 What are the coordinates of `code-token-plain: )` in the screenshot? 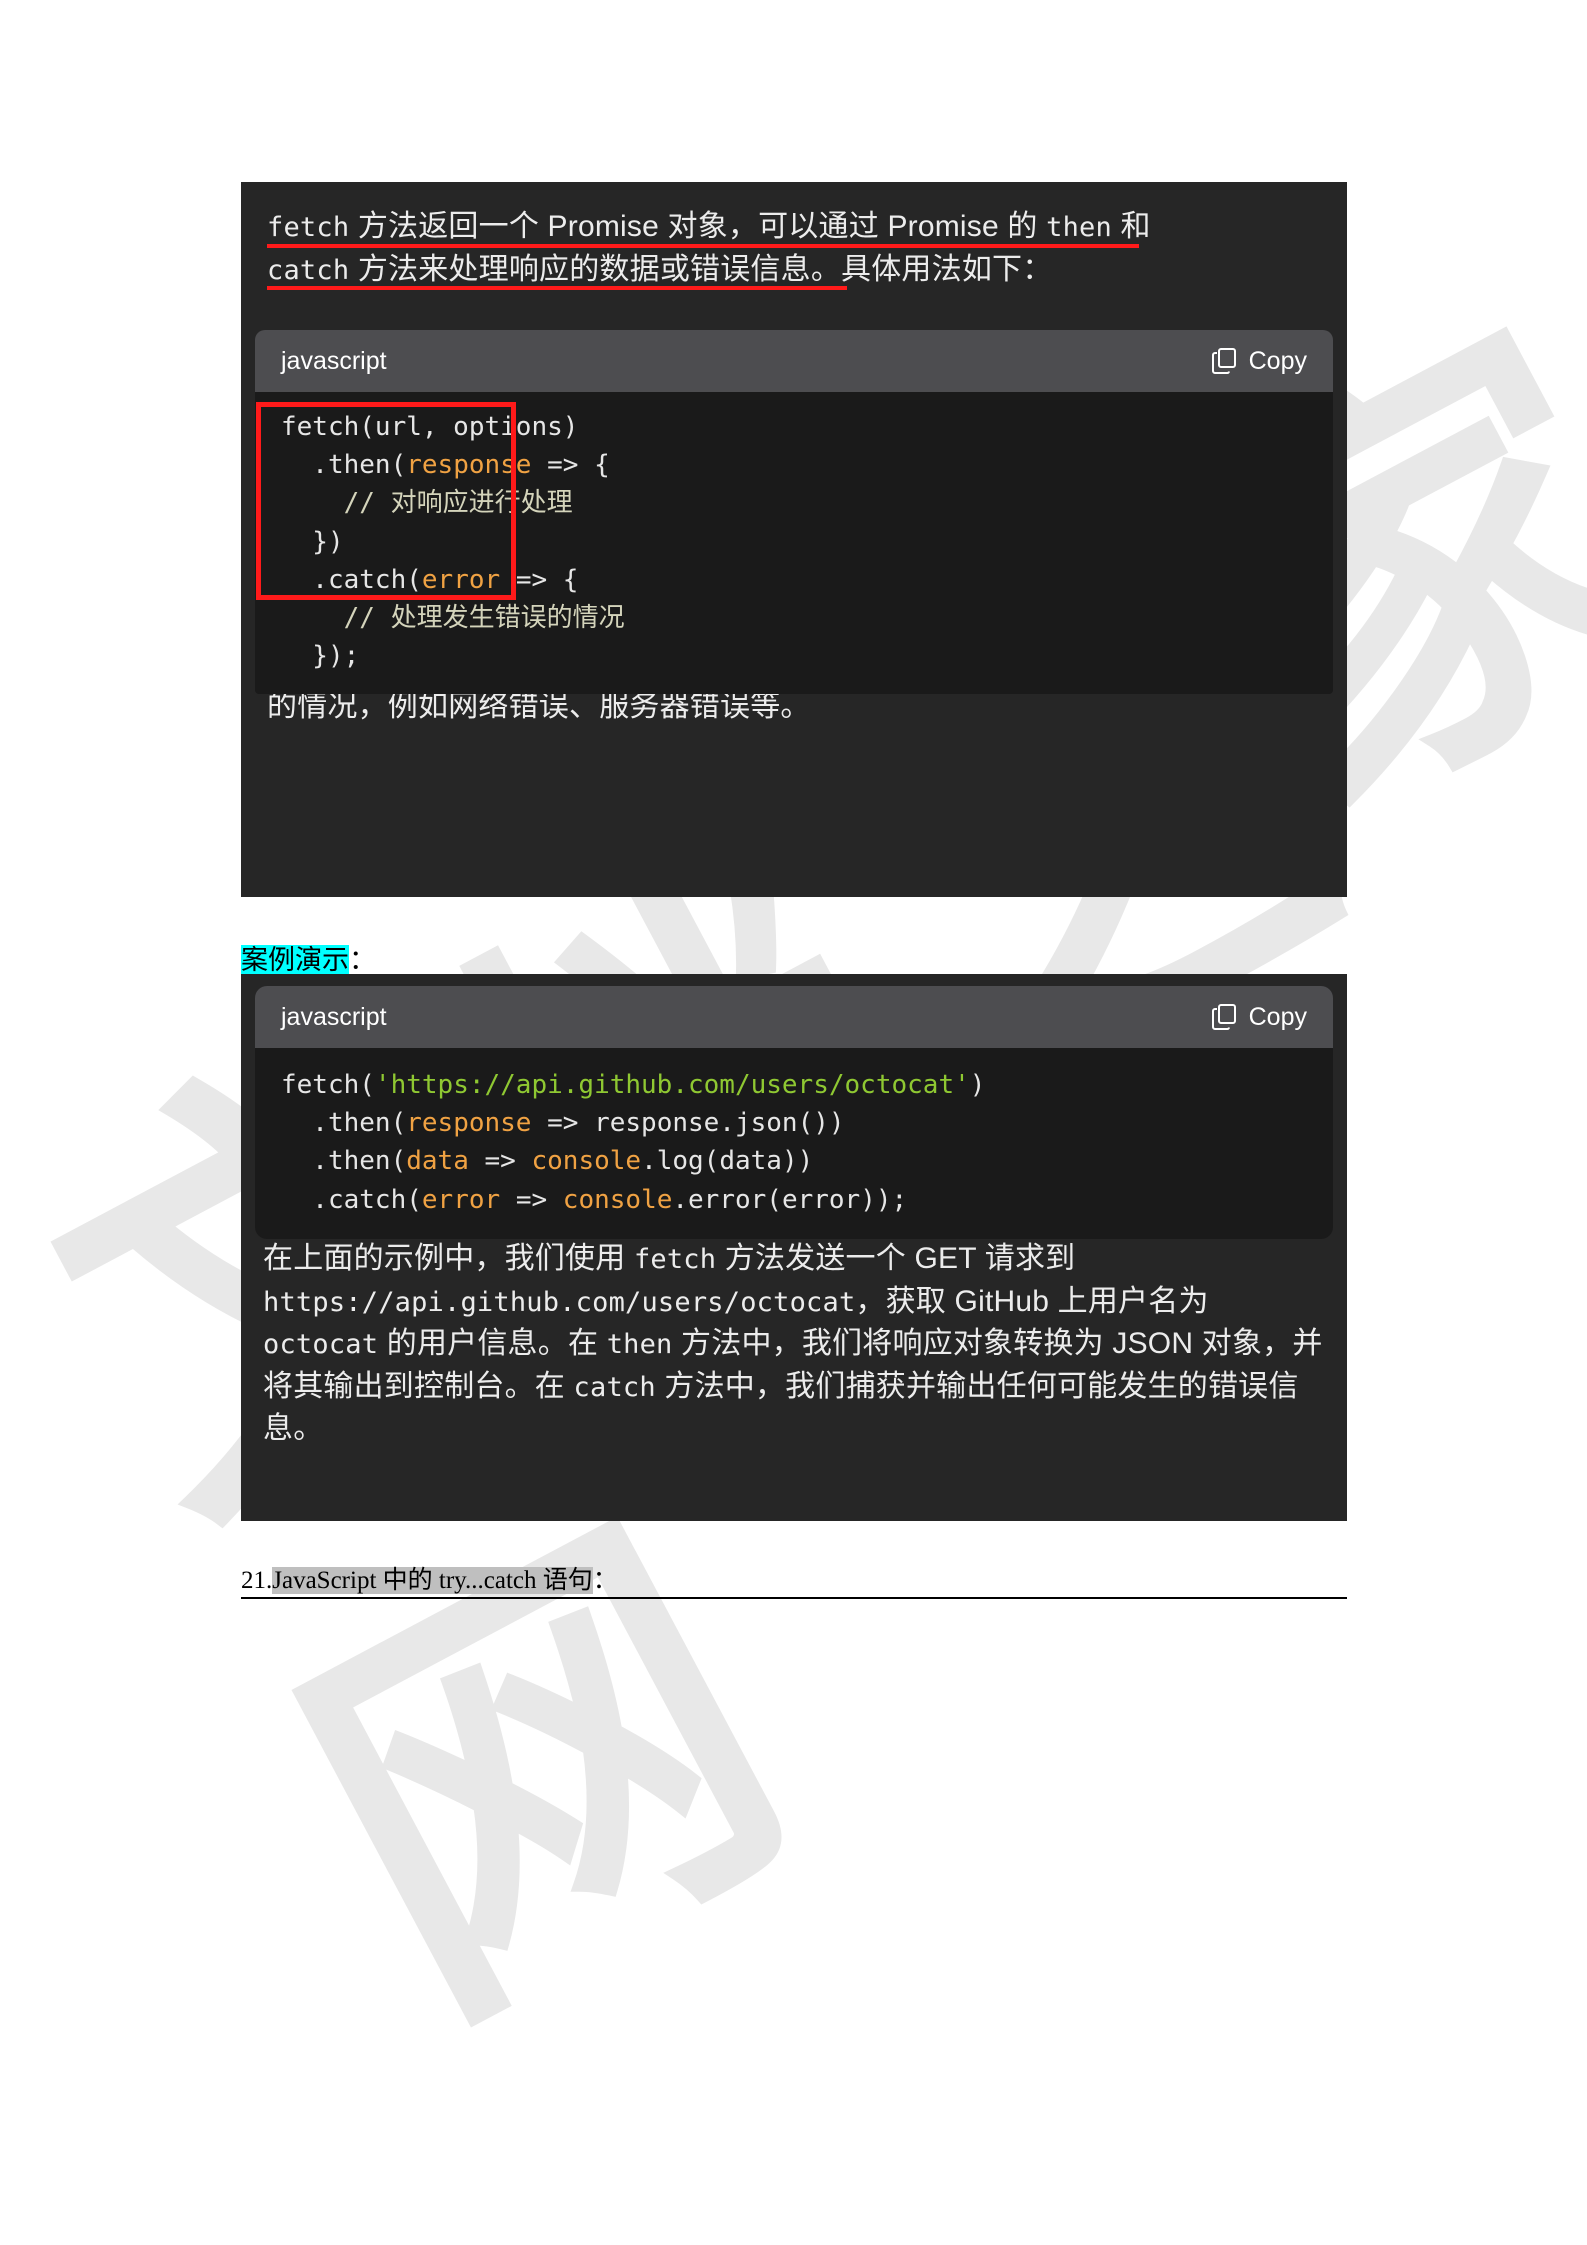 It's located at (977, 1085).